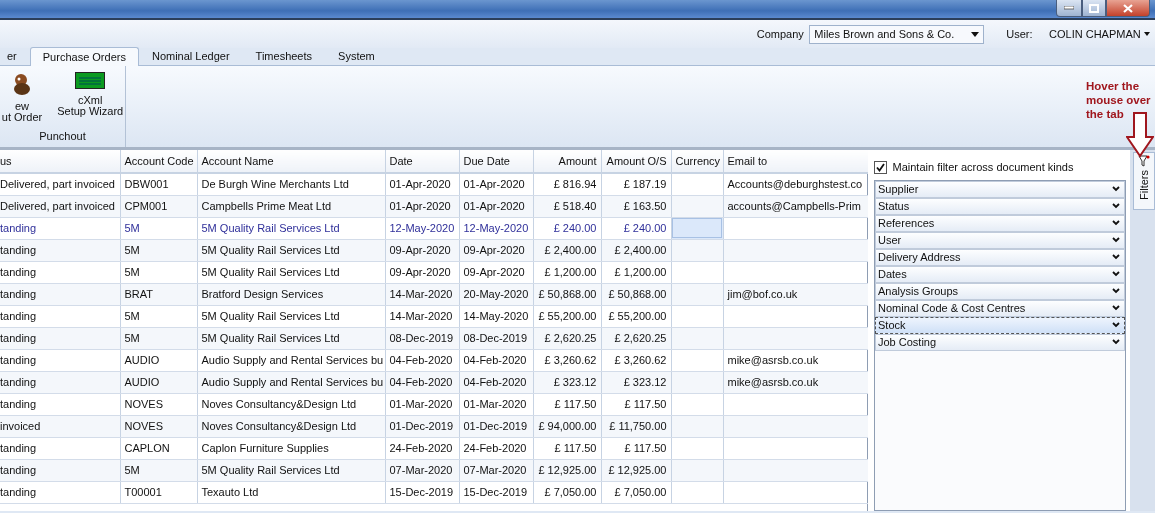  What do you see at coordinates (636, 161) in the screenshot?
I see `column-header: Amount O/S` at bounding box center [636, 161].